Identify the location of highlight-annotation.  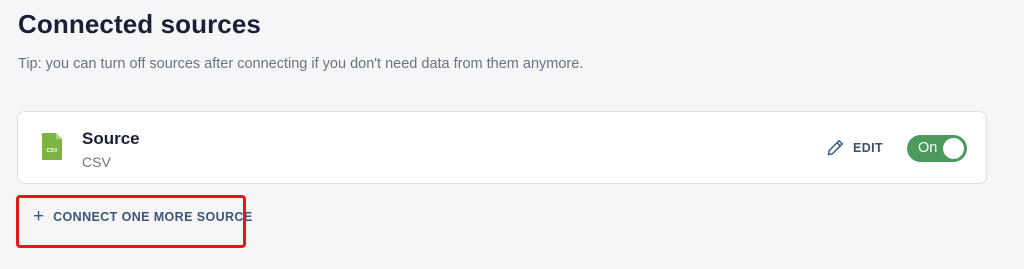
(131, 221).